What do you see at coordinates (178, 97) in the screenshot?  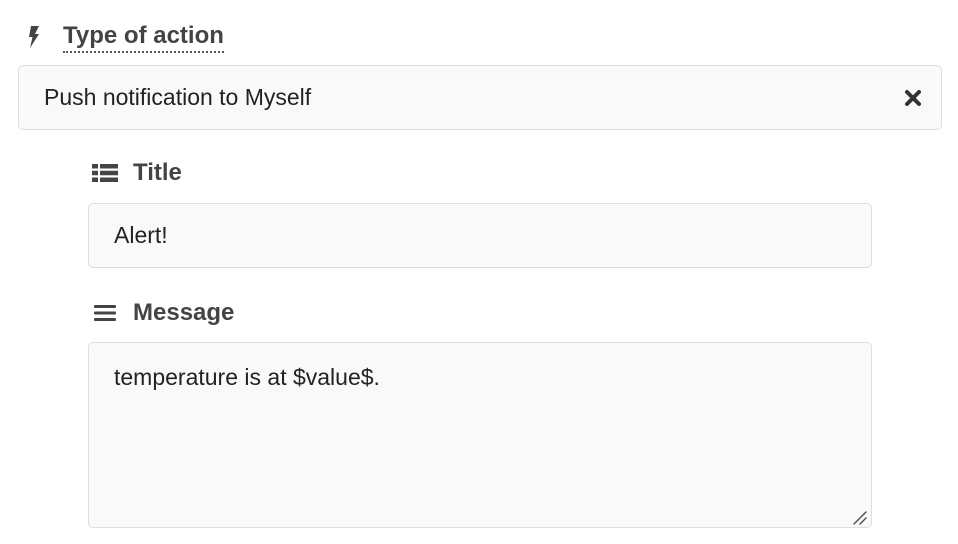 I see `action-type-selected-value: Push notification to Myself` at bounding box center [178, 97].